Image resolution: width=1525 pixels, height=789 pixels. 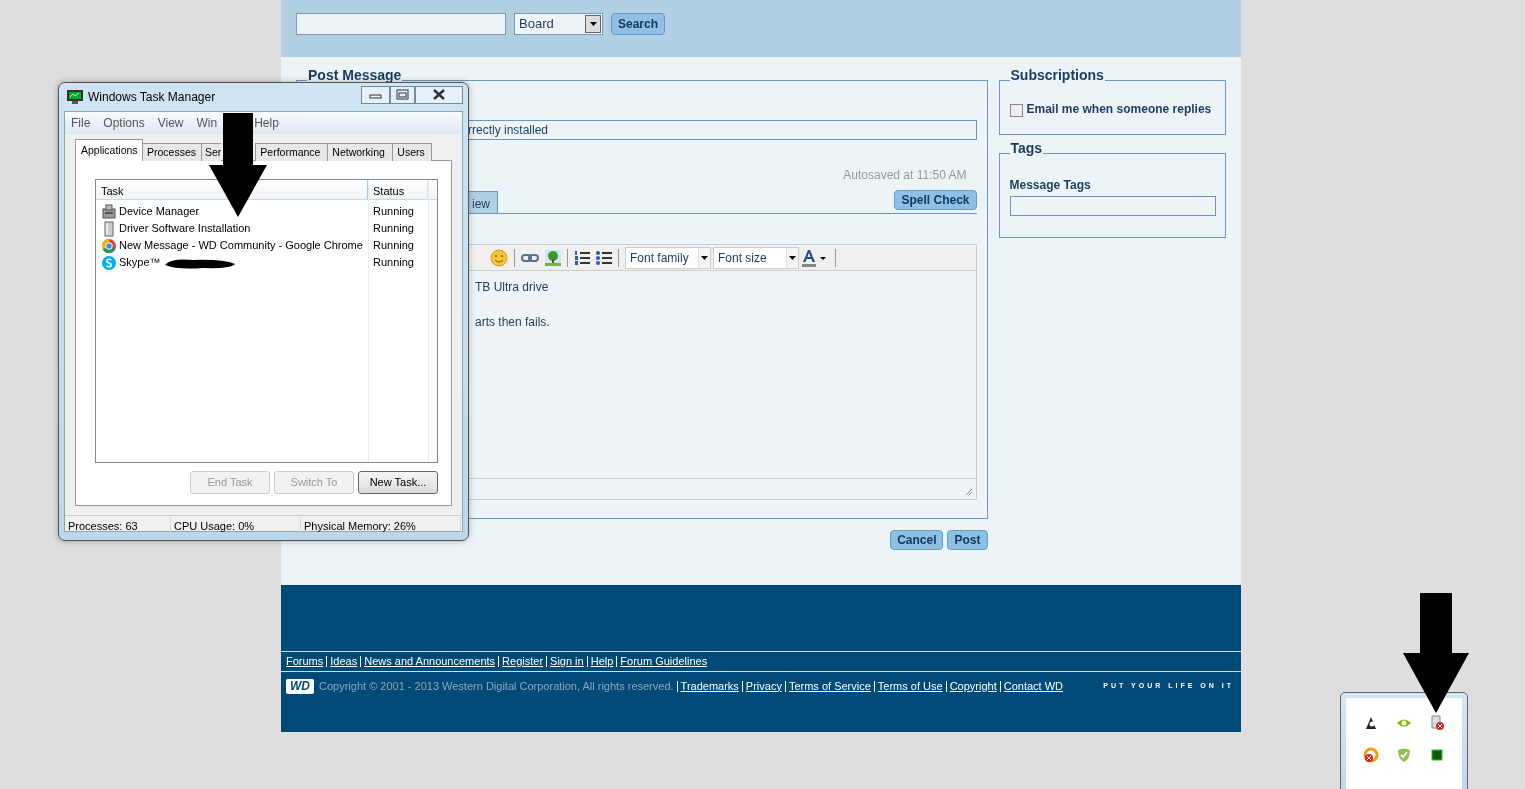 I want to click on board-select: Board, so click(x=558, y=24).